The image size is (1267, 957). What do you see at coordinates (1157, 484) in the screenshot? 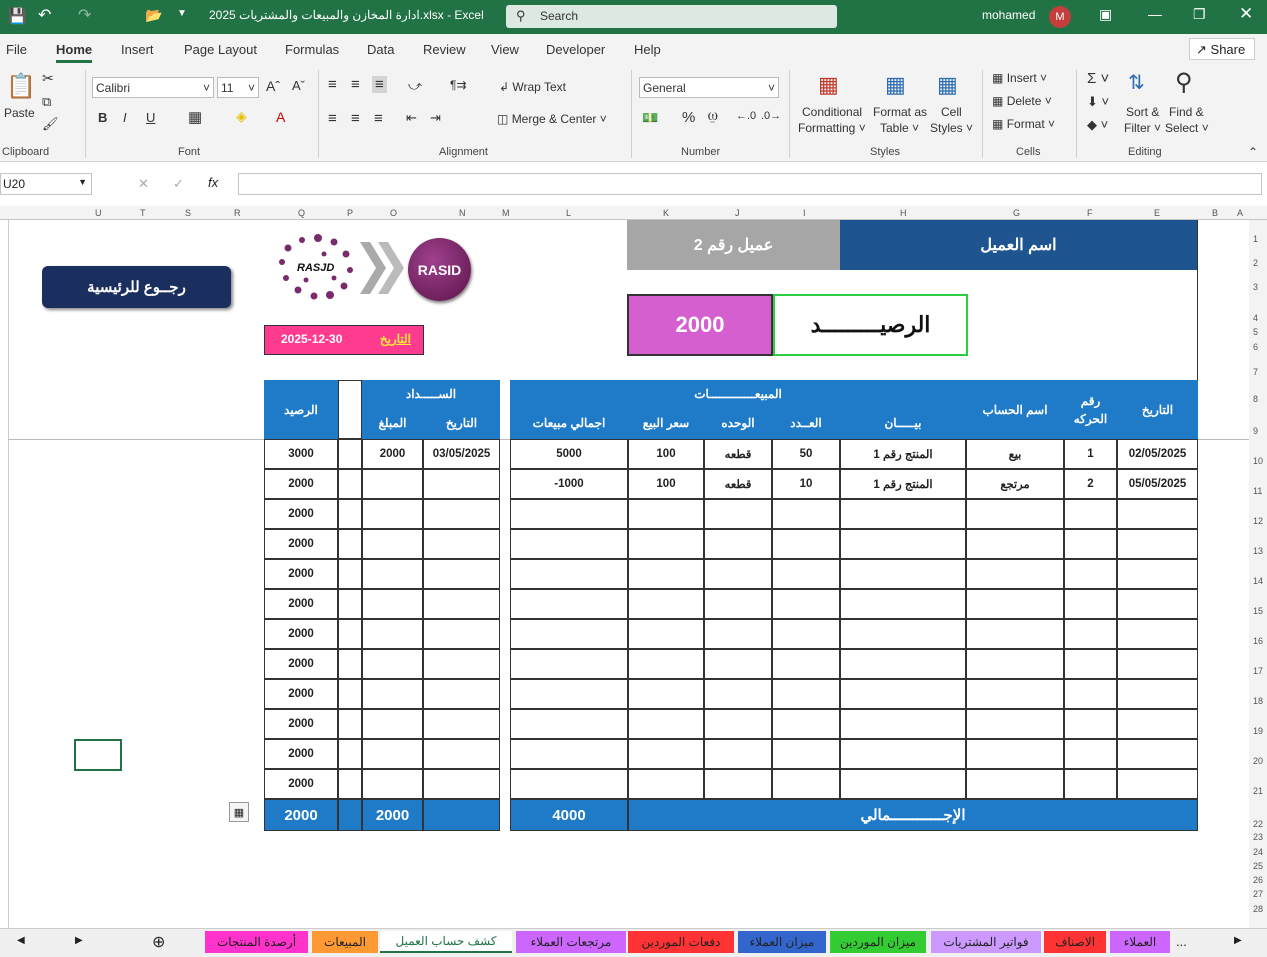
I see `table-cell-date: 05/05/2025` at bounding box center [1157, 484].